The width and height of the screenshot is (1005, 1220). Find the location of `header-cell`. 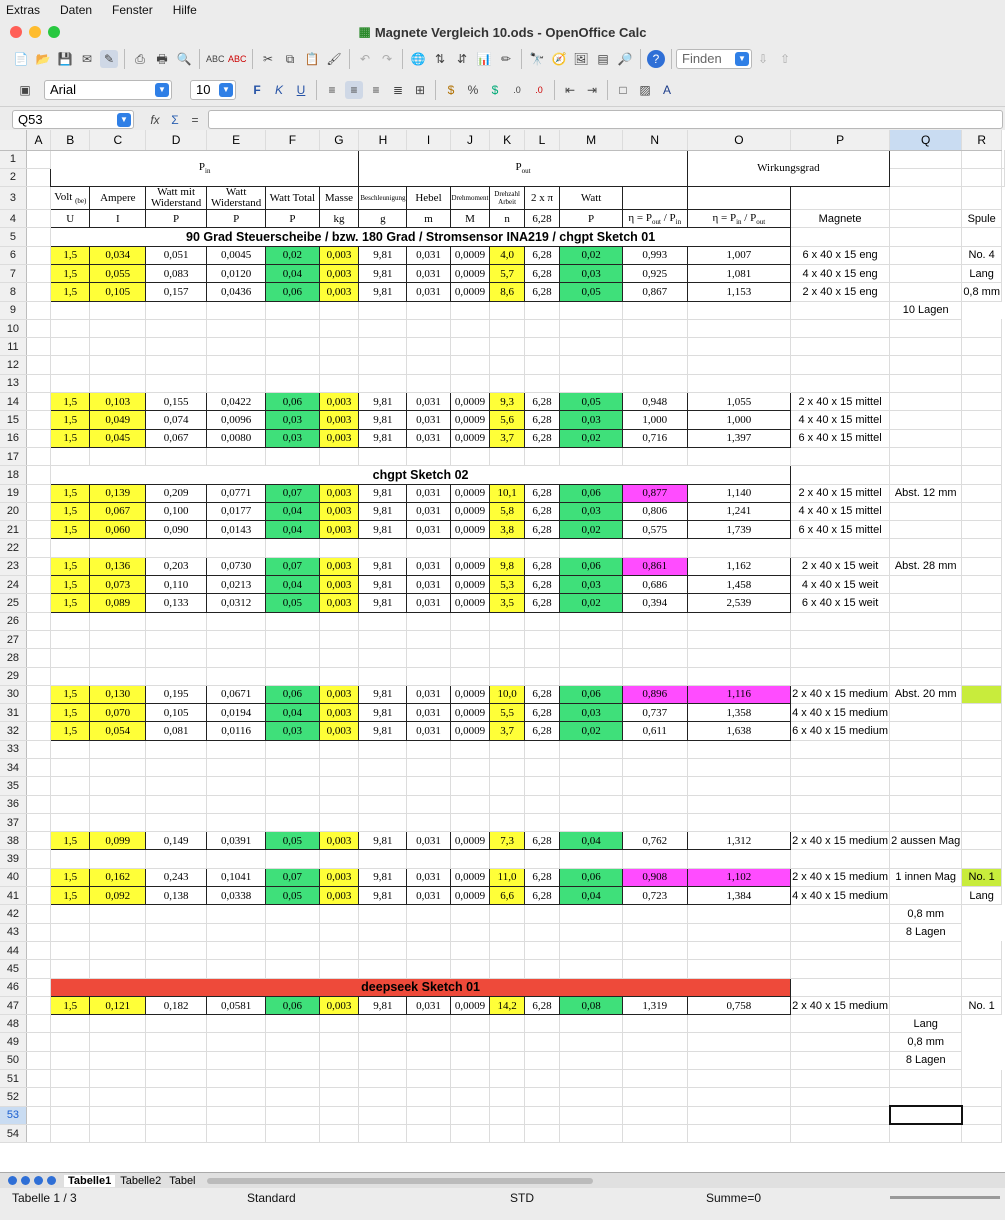

header-cell is located at coordinates (654, 198).